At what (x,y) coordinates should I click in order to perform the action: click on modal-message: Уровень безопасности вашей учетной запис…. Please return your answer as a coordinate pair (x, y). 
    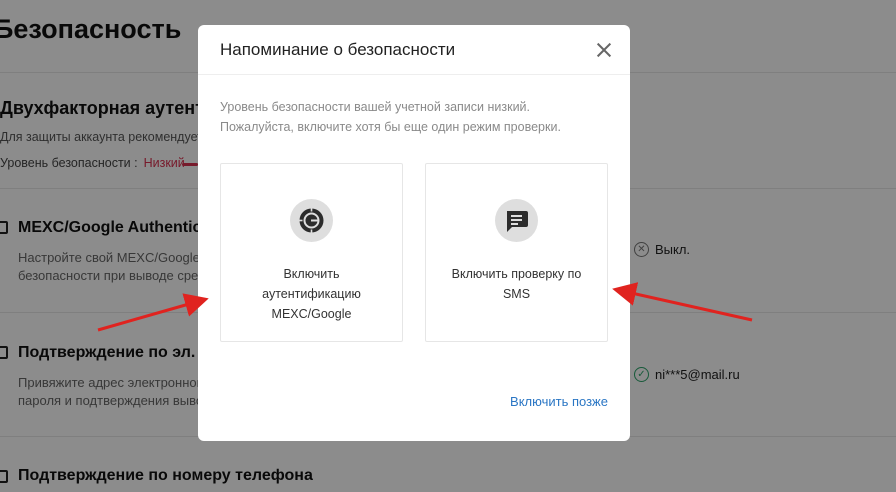
    Looking at the image, I should click on (390, 117).